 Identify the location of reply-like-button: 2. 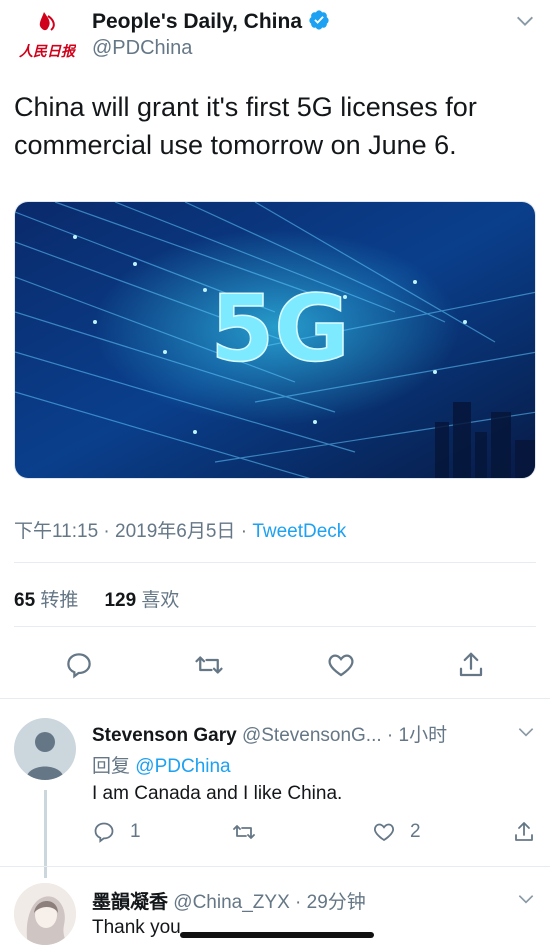
(396, 832).